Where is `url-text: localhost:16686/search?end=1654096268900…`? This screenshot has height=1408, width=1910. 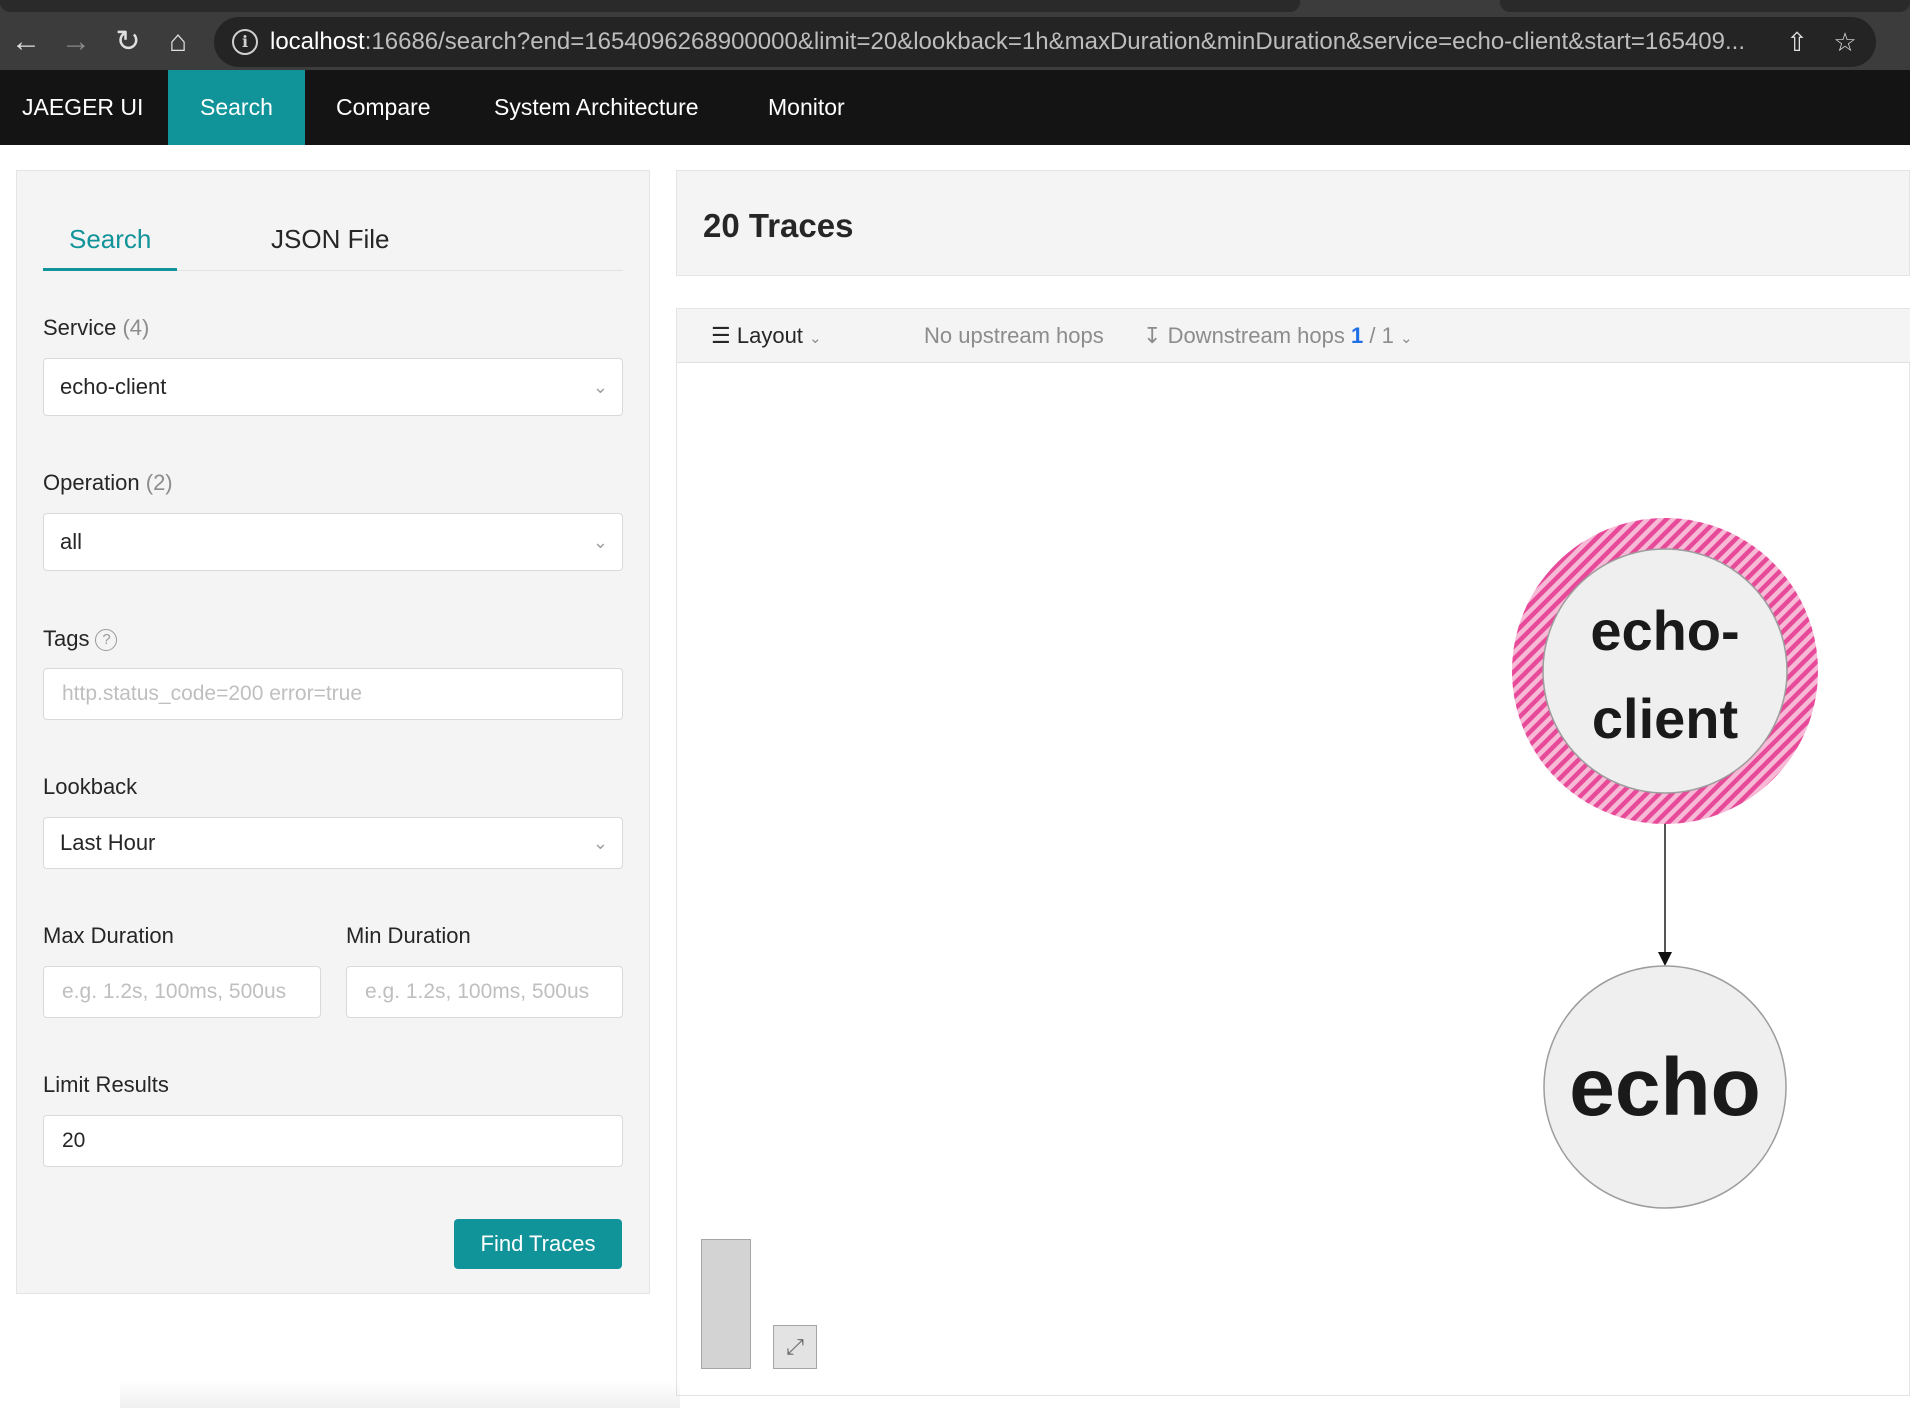 url-text: localhost:16686/search?end=1654096268900… is located at coordinates (1020, 42).